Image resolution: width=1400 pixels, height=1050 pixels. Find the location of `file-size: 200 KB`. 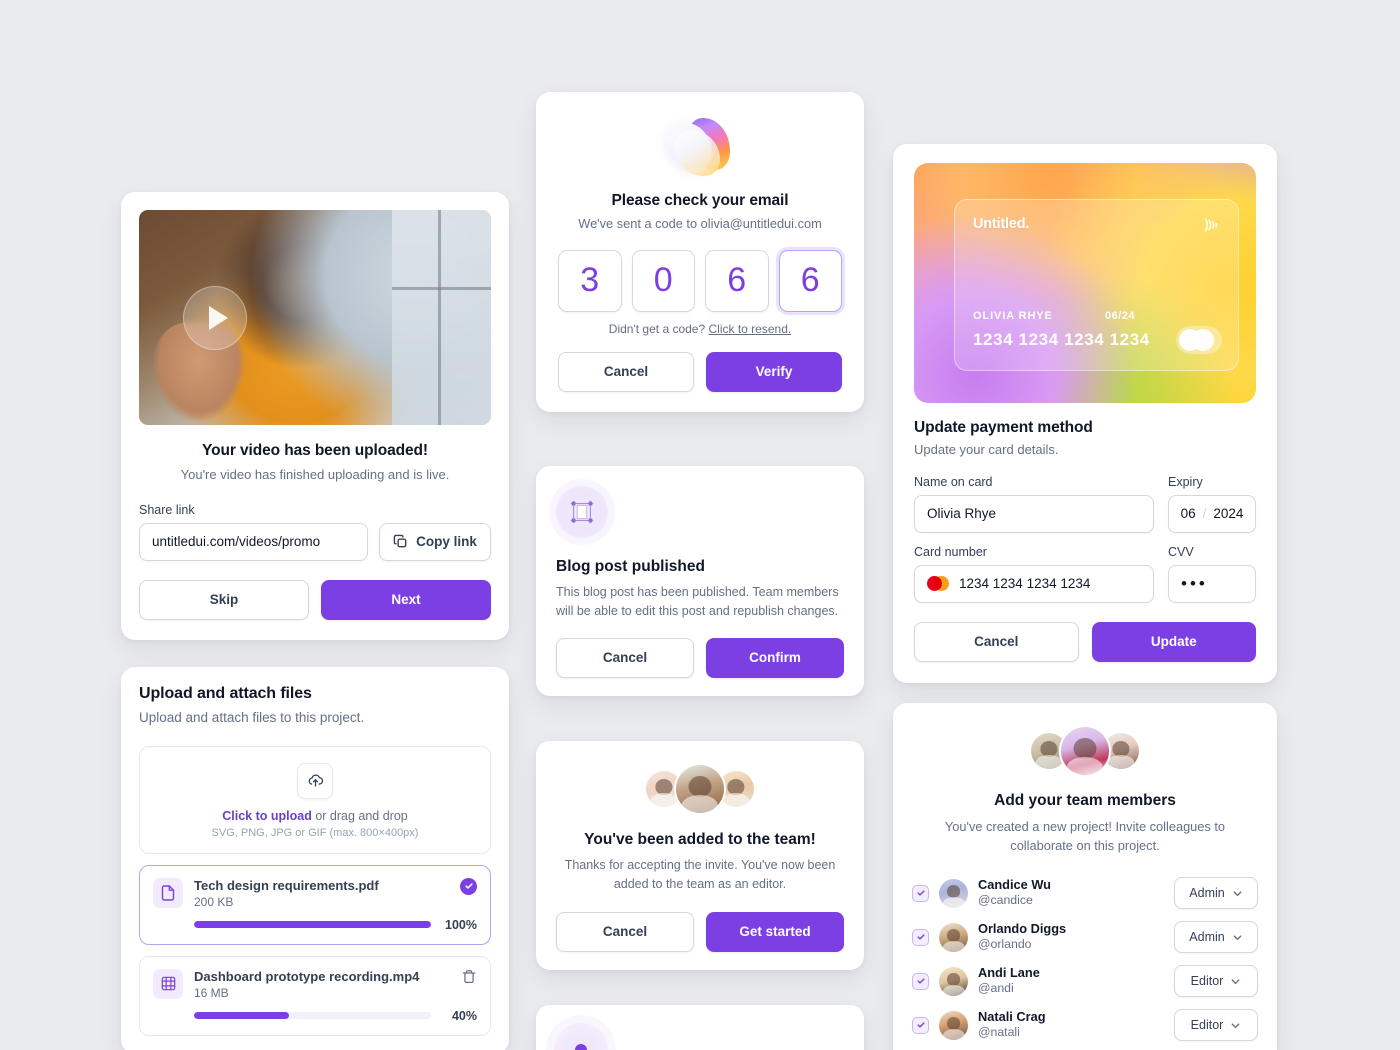

file-size: 200 KB is located at coordinates (214, 901).